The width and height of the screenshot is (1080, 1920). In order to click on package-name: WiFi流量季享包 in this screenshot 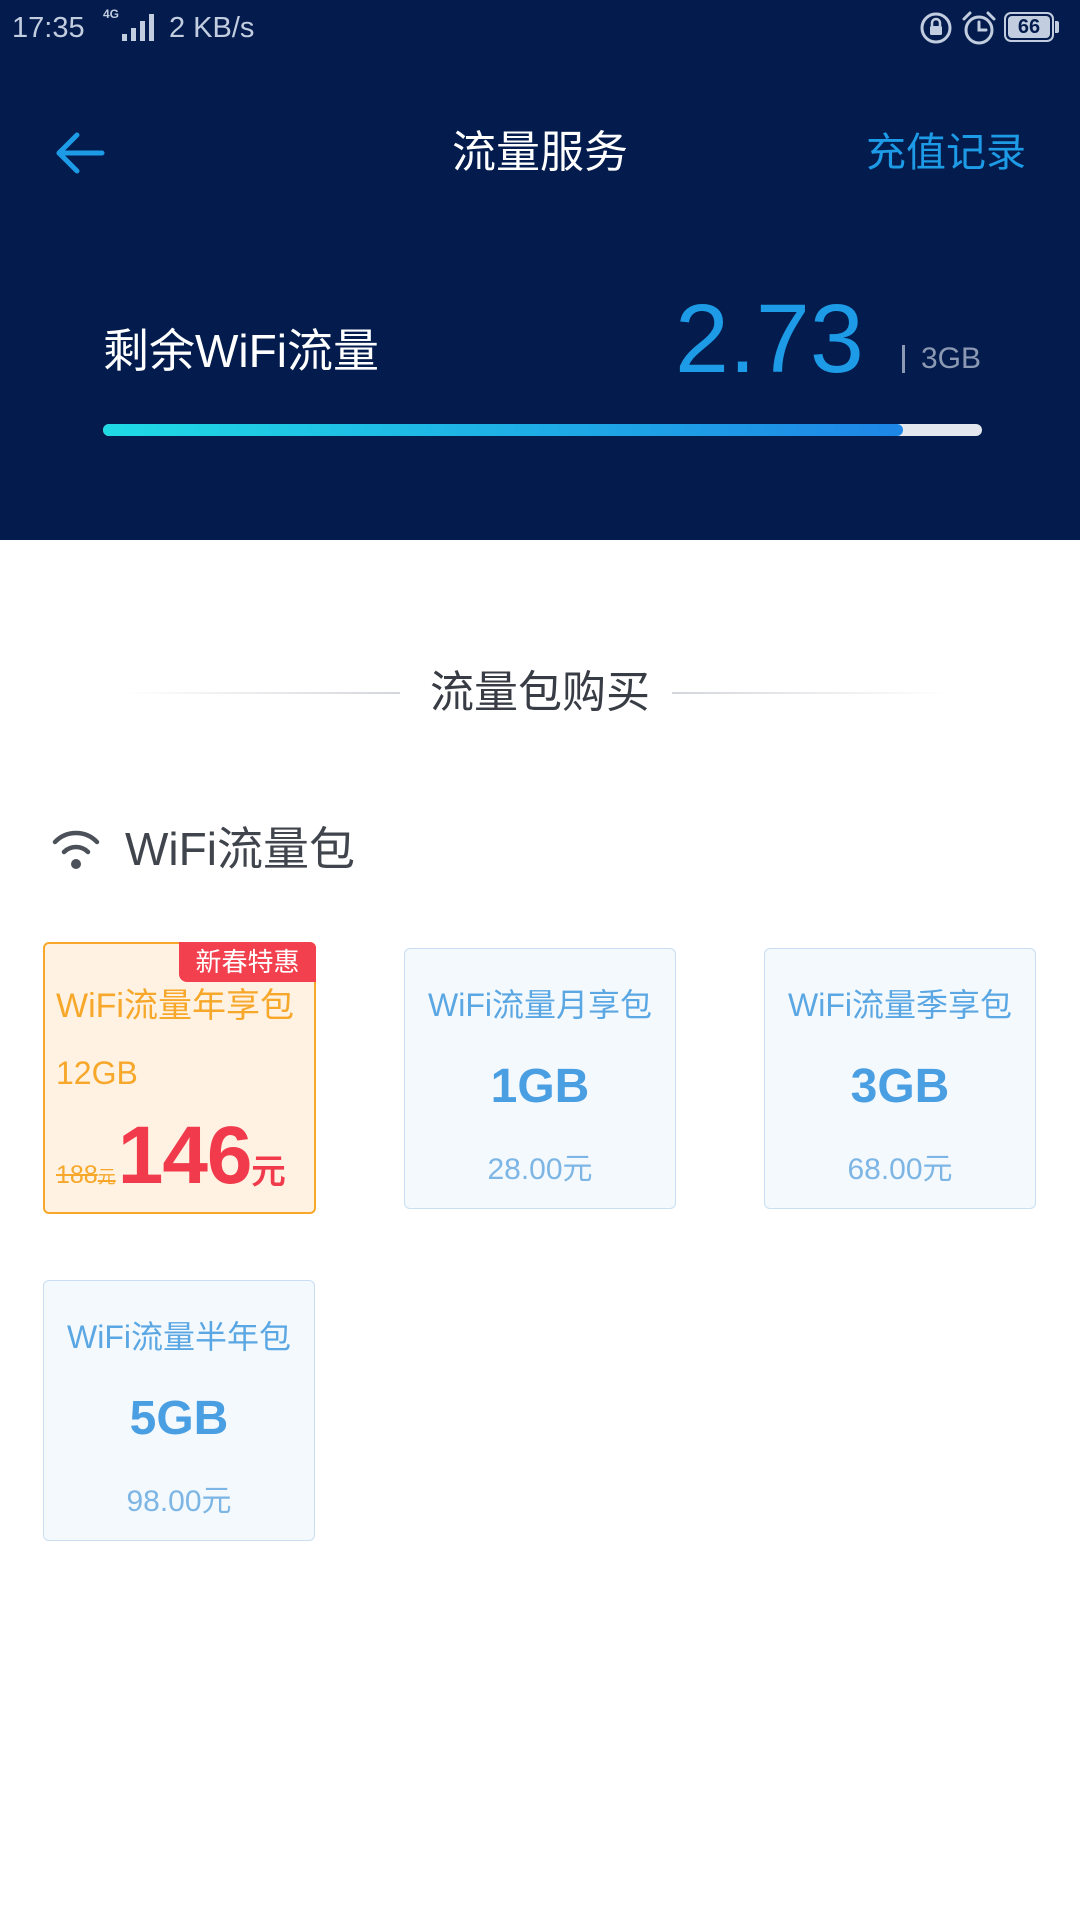, I will do `click(900, 1005)`.